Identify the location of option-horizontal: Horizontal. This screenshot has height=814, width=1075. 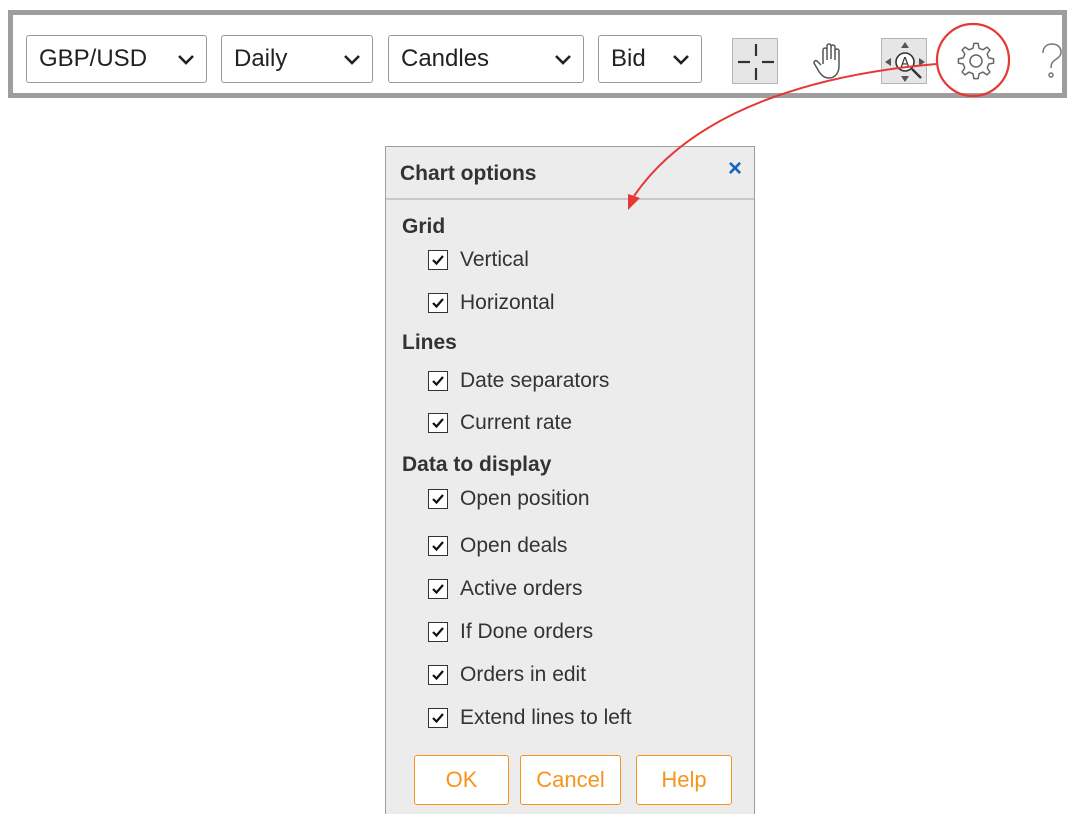
(491, 303).